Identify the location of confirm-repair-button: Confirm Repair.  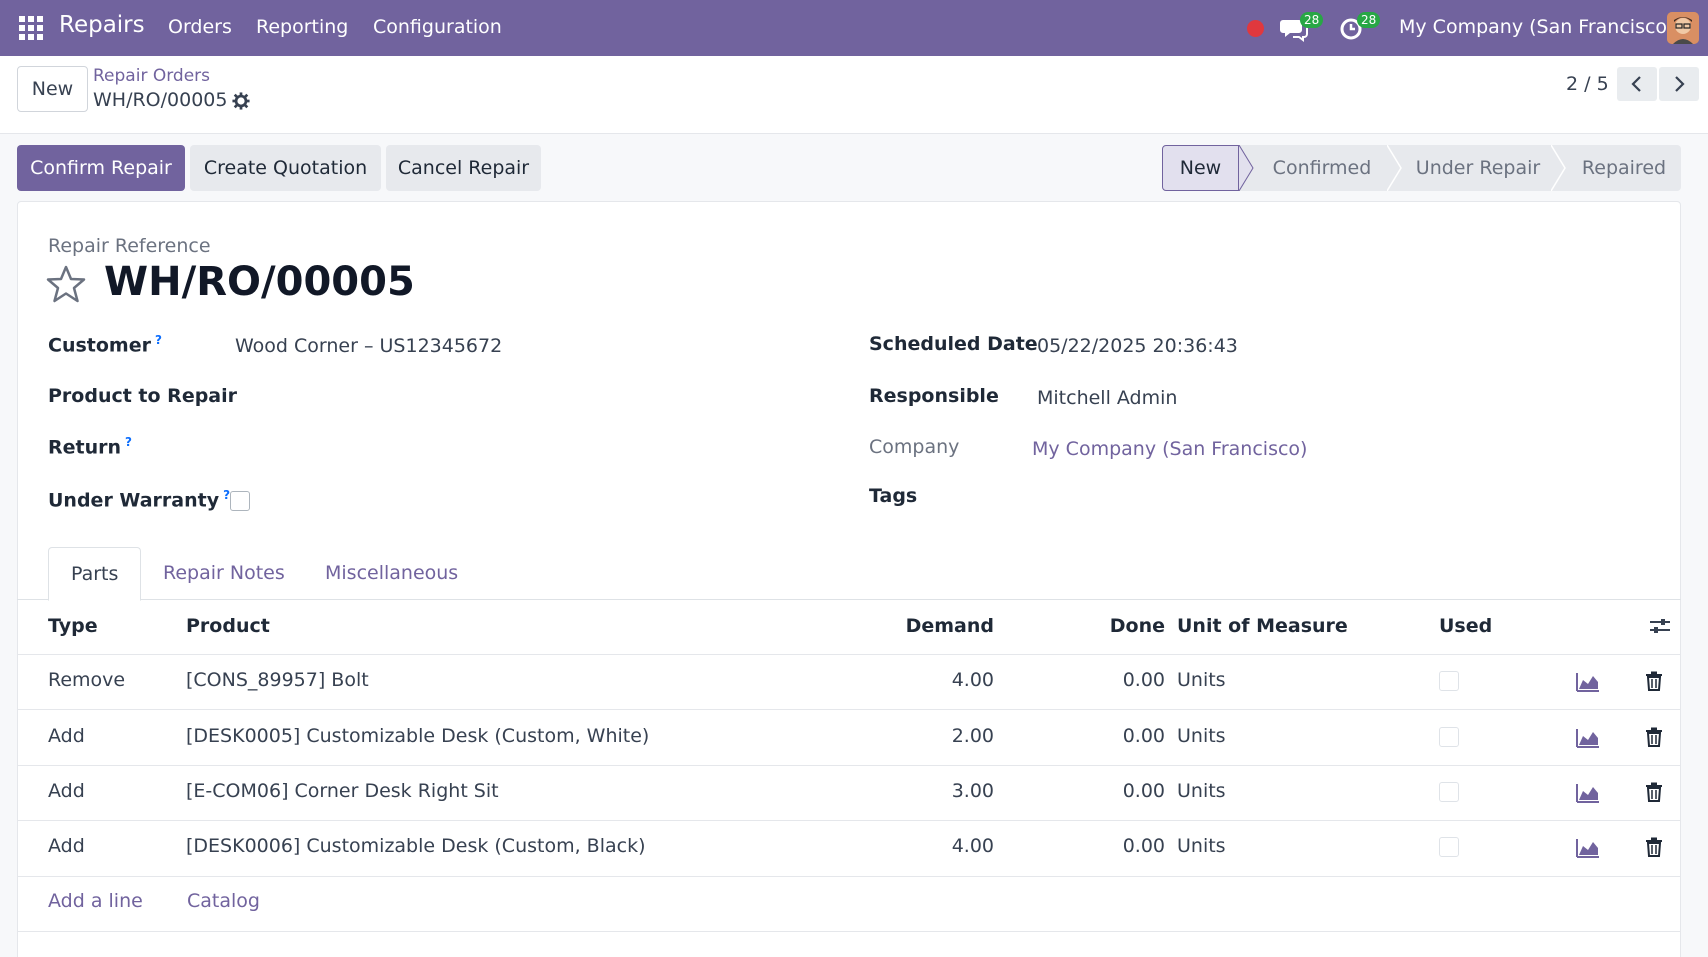
(101, 168).